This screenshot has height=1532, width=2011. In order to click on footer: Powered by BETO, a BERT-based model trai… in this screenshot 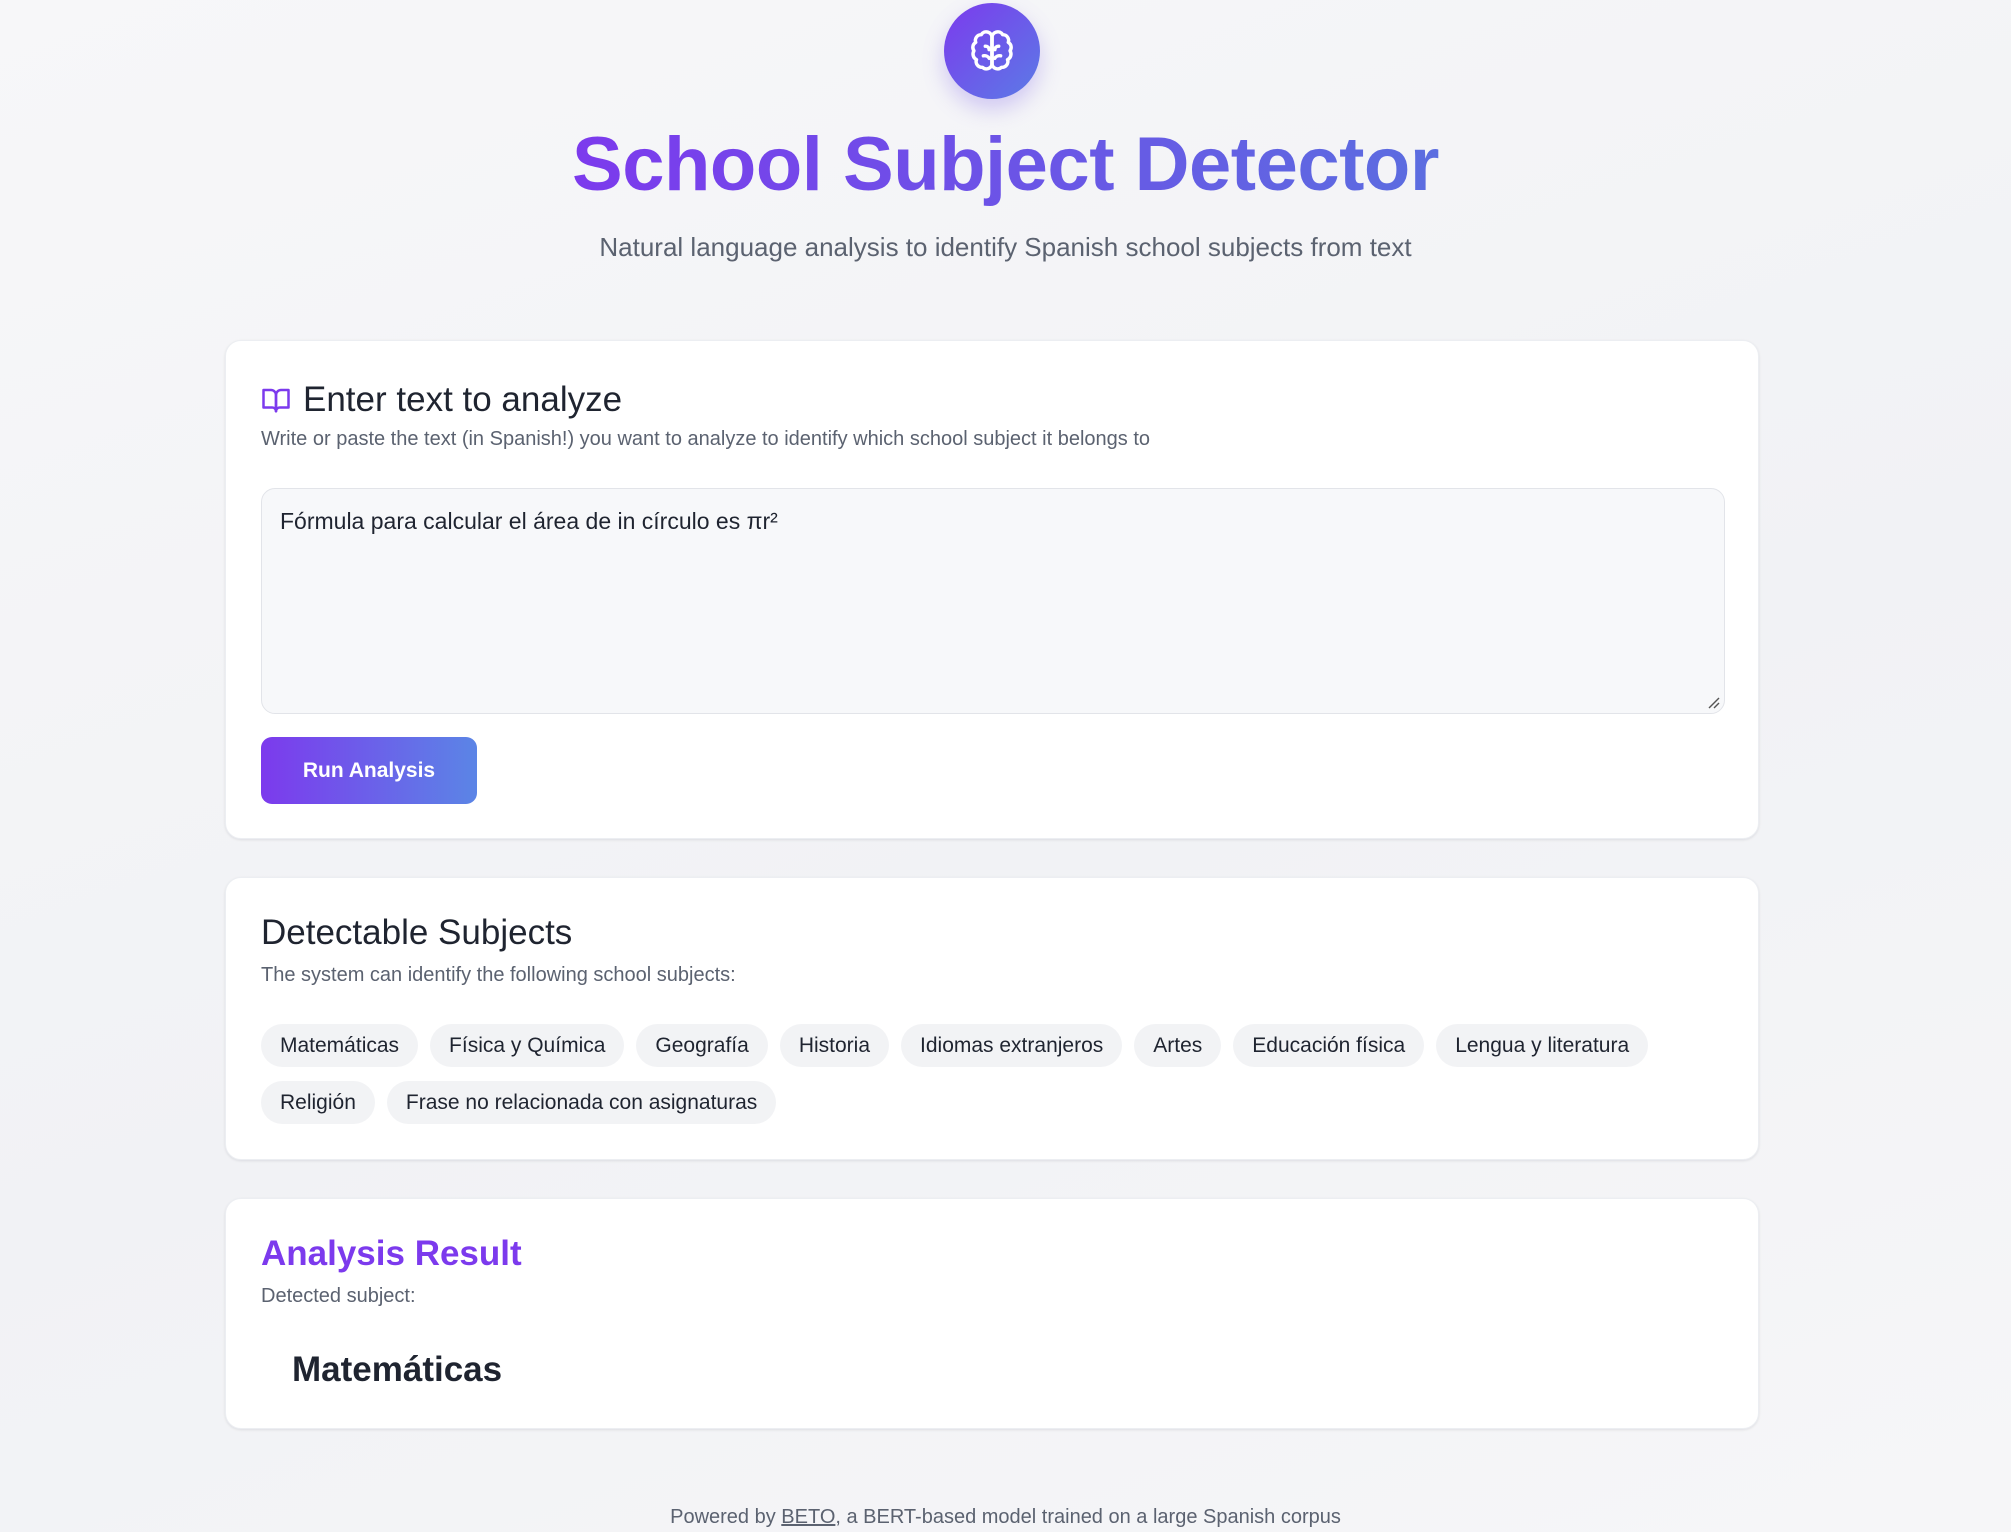, I will do `click(1005, 1517)`.